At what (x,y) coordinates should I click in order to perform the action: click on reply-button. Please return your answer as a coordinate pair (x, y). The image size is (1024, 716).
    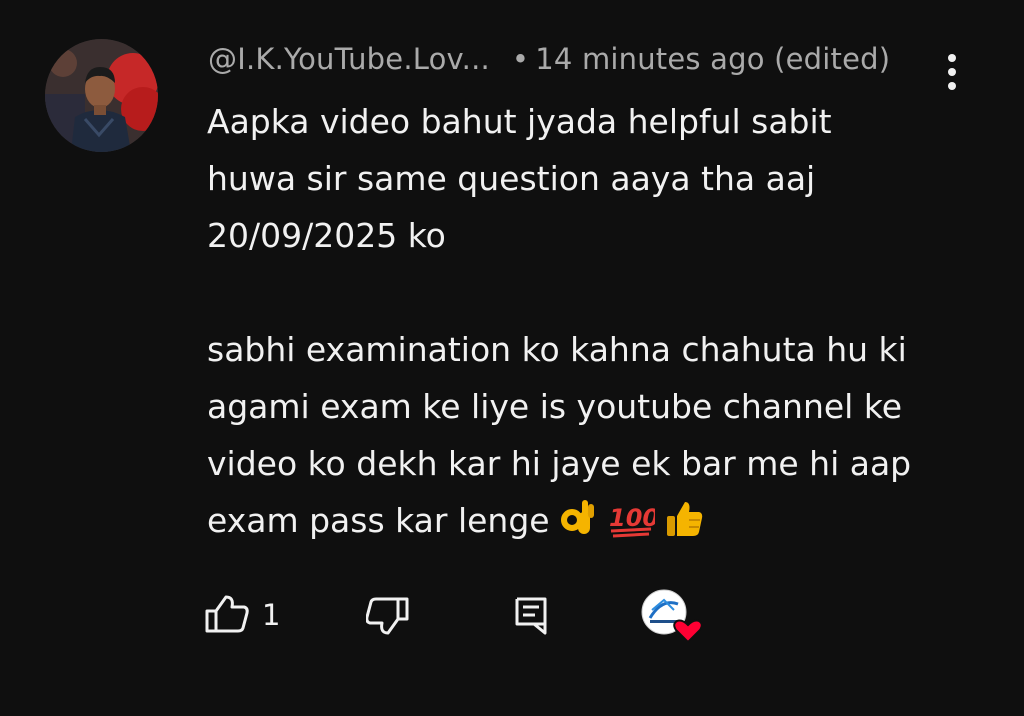
    Looking at the image, I should click on (531, 616).